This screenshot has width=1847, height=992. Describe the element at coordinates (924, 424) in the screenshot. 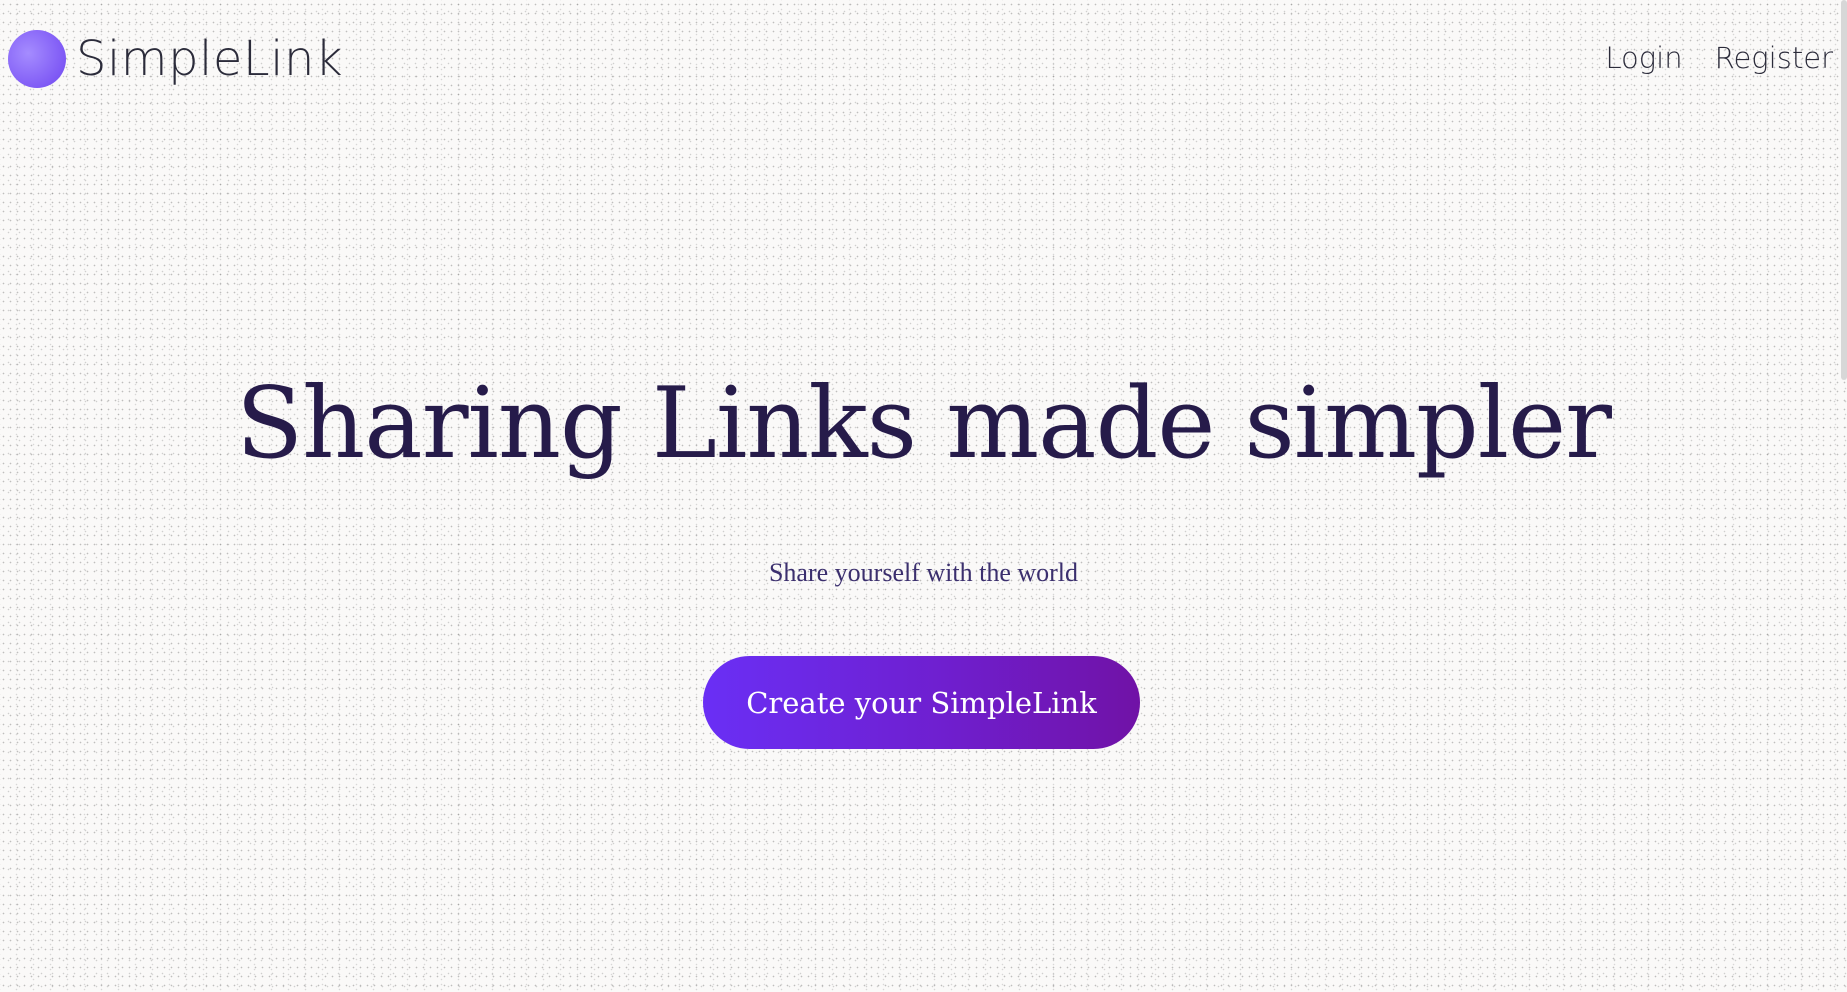

I see `hero-title: Sharing Links made simpler` at that location.